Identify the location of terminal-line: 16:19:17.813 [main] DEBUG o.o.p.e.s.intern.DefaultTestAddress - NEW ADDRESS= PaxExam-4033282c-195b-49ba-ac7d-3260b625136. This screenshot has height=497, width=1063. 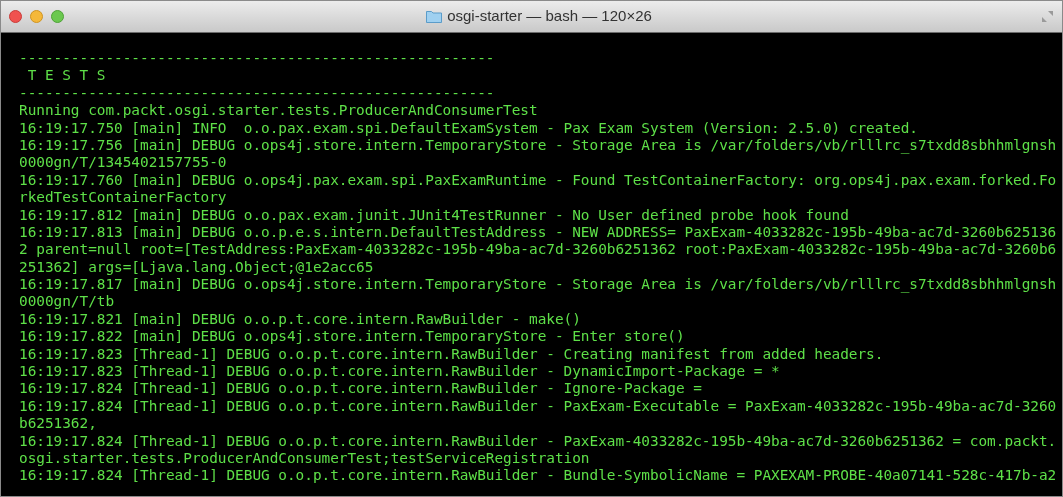
(538, 232).